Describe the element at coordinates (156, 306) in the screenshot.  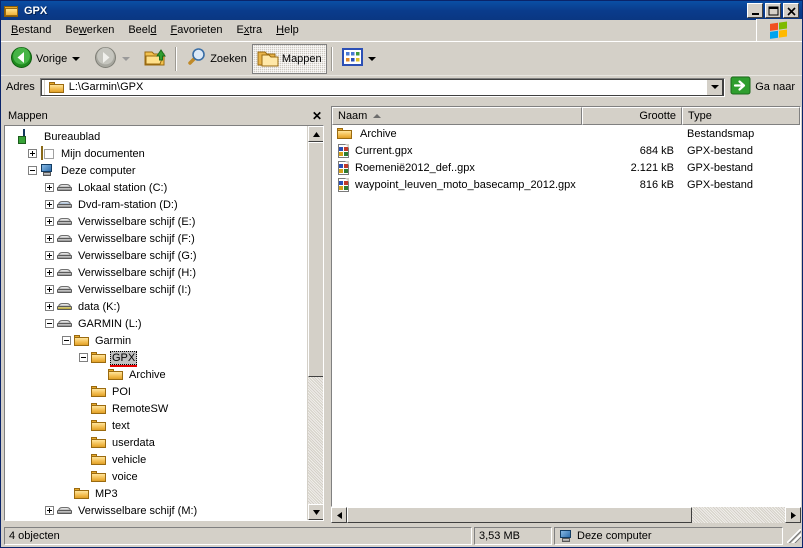
I see `tree-node-data-k: data (K:)` at that location.